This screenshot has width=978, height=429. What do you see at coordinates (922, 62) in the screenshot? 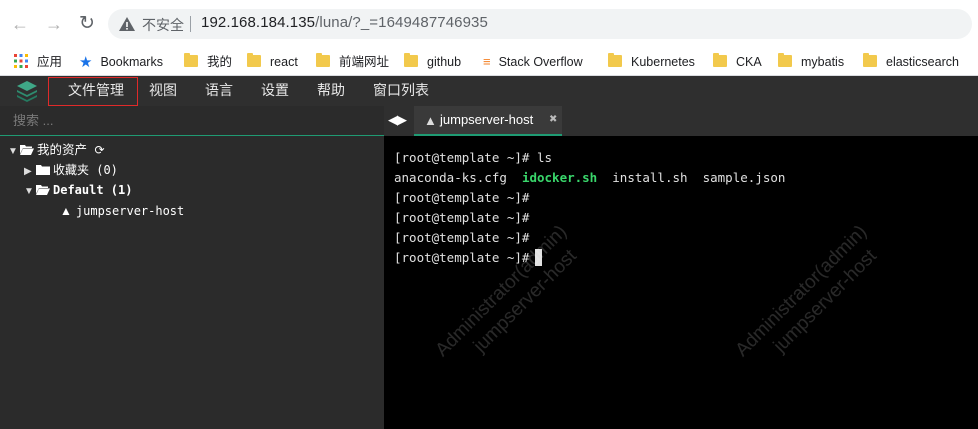
I see `bookmark-label: elasticsearch` at bounding box center [922, 62].